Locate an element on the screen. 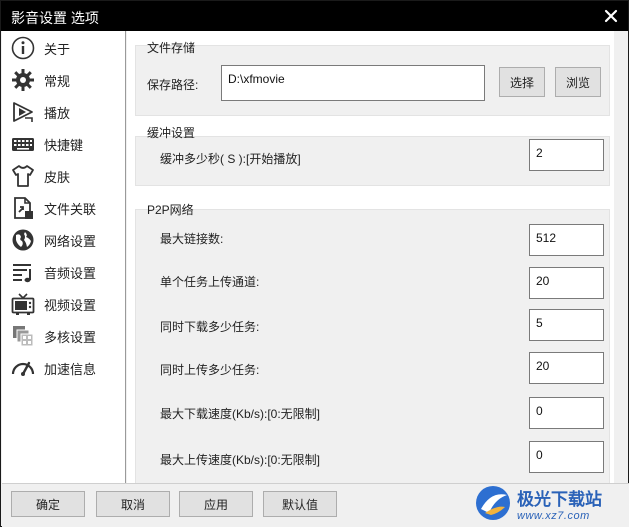 This screenshot has width=629, height=527. sidebar-item-video: 视频设置 is located at coordinates (64, 304).